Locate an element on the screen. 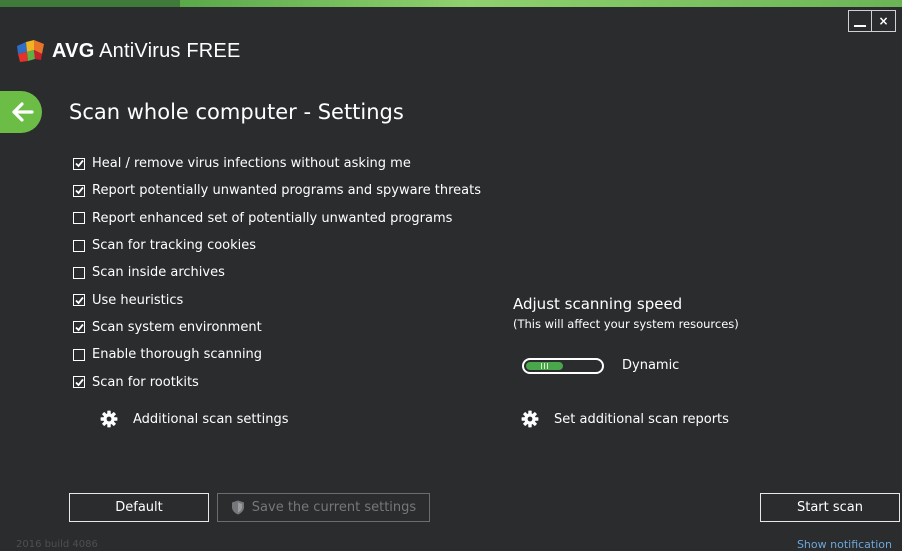 The image size is (902, 551). save-settings-button: Save the current settings is located at coordinates (323, 507).